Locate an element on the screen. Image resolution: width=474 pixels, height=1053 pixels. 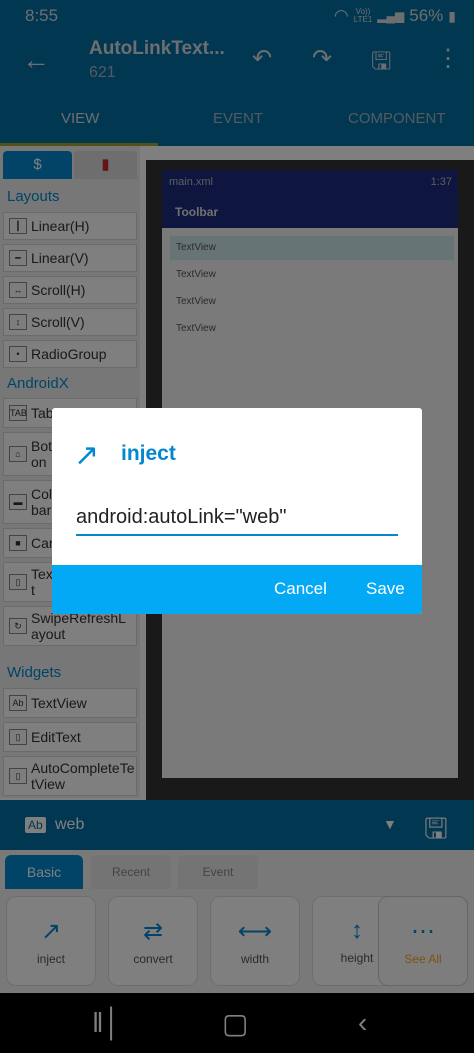
main-tabs: VIEW EVENT COMPONENT is located at coordinates (237, 117).